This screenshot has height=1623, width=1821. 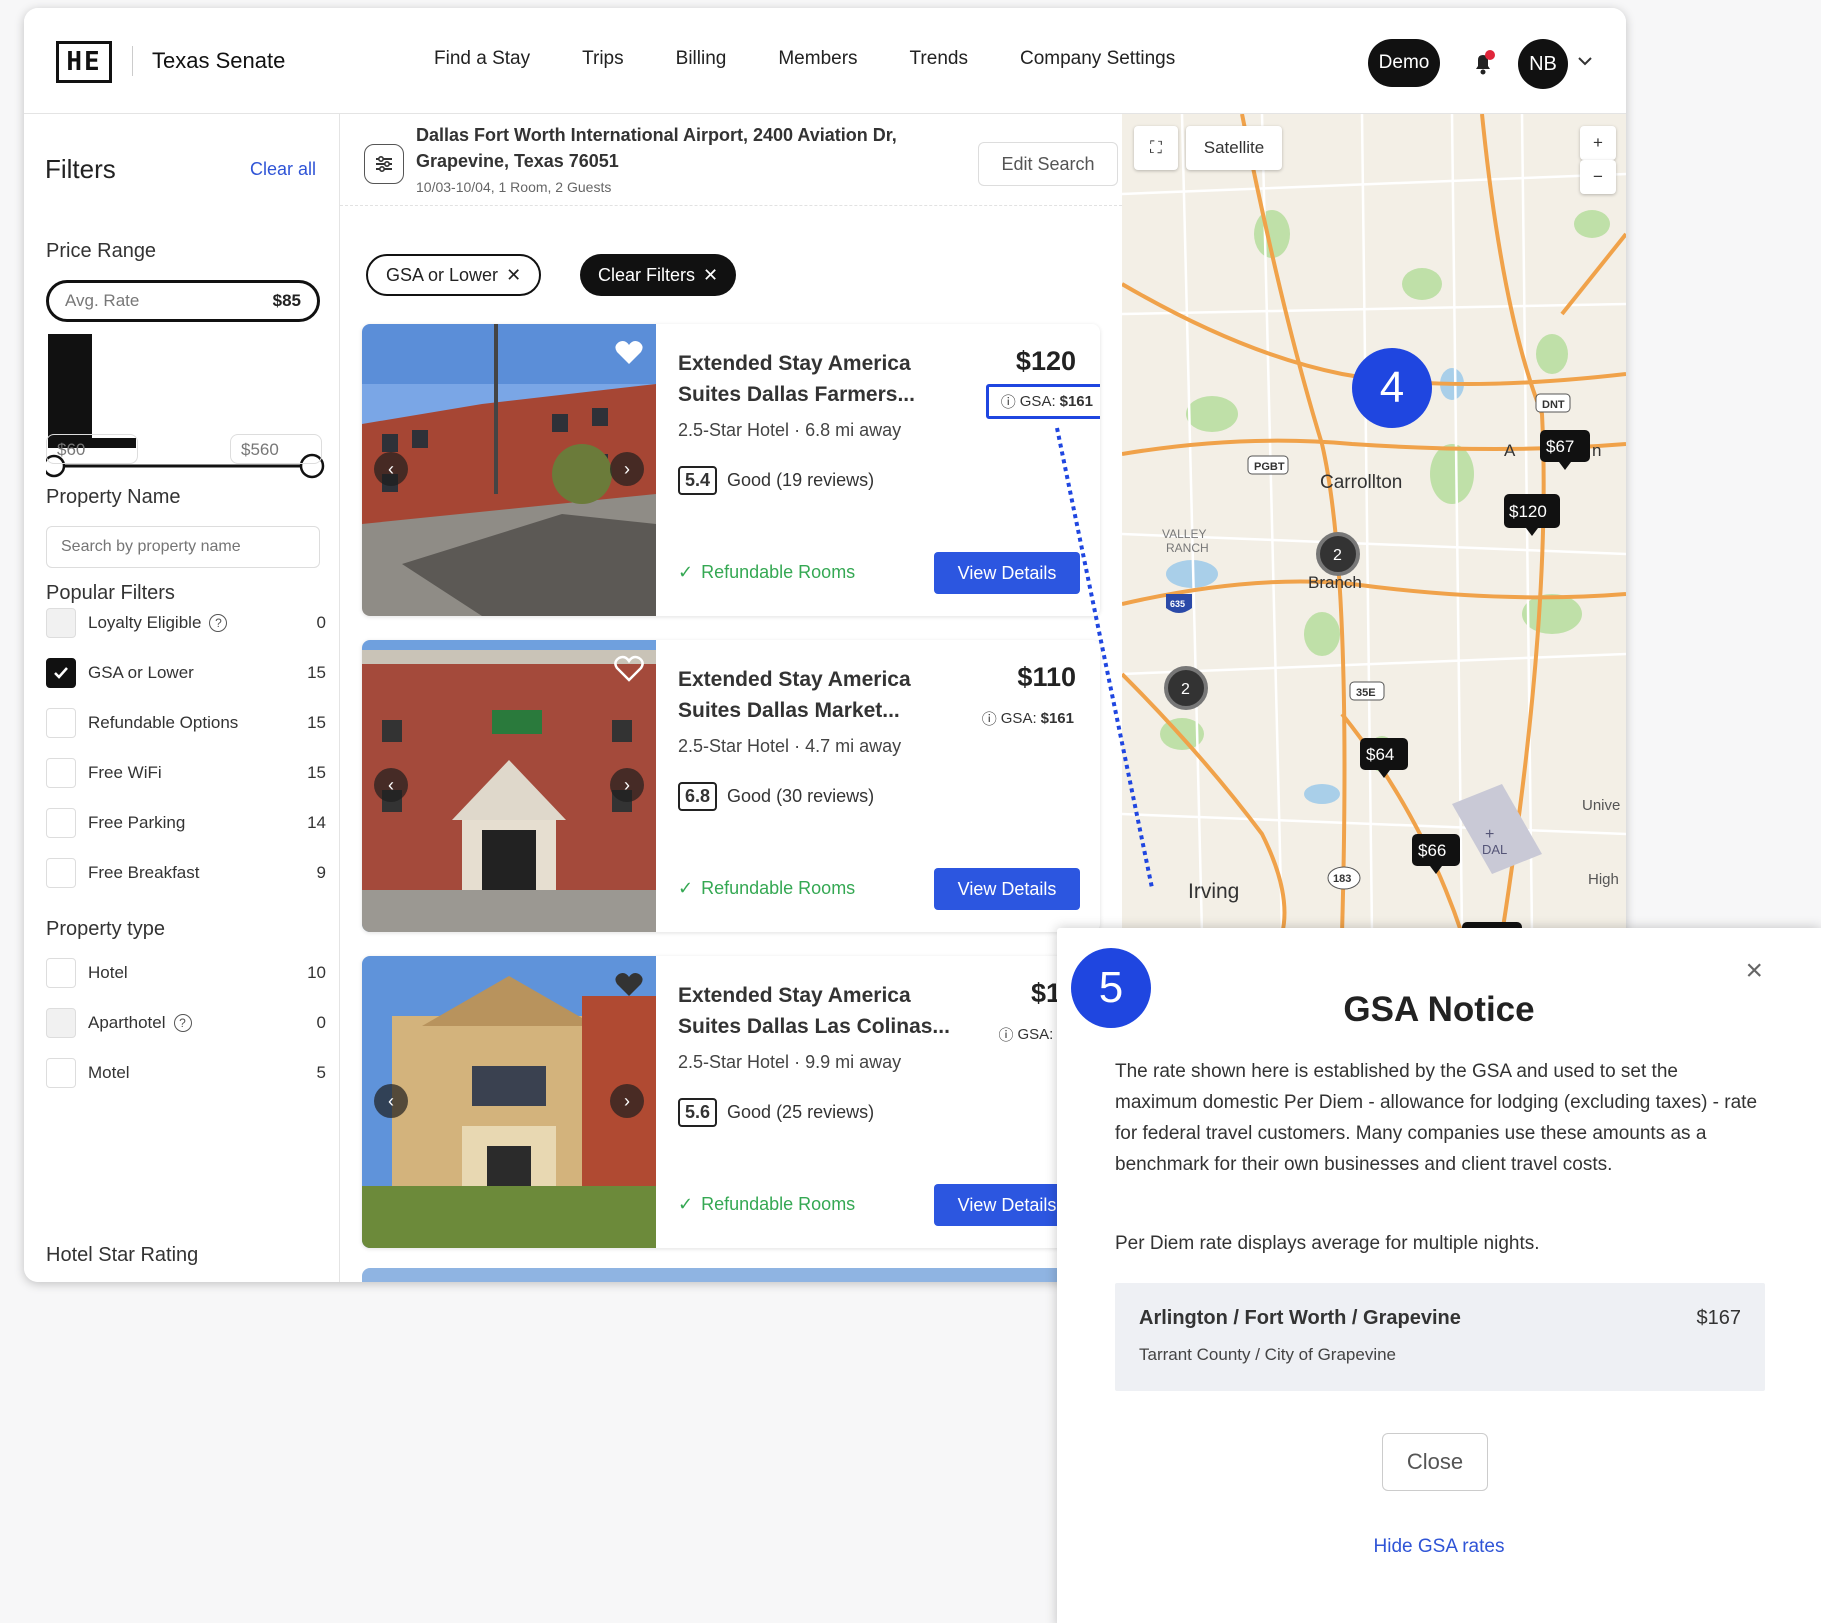 What do you see at coordinates (109, 1072) in the screenshot?
I see `filter-label: Motel` at bounding box center [109, 1072].